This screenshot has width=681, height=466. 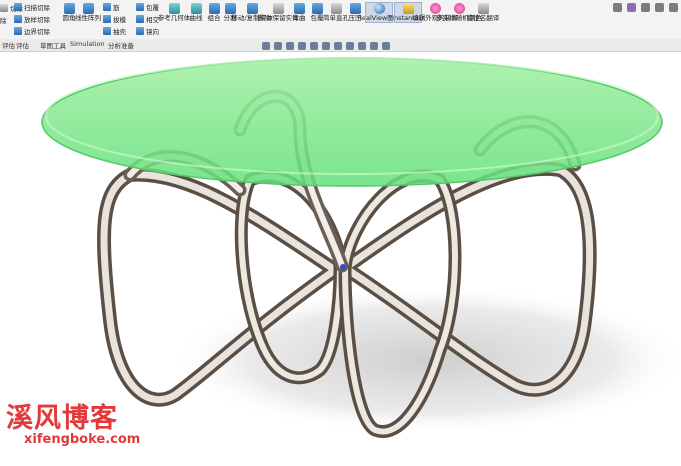 What do you see at coordinates (290, 45) in the screenshot?
I see `previous-view-icon` at bounding box center [290, 45].